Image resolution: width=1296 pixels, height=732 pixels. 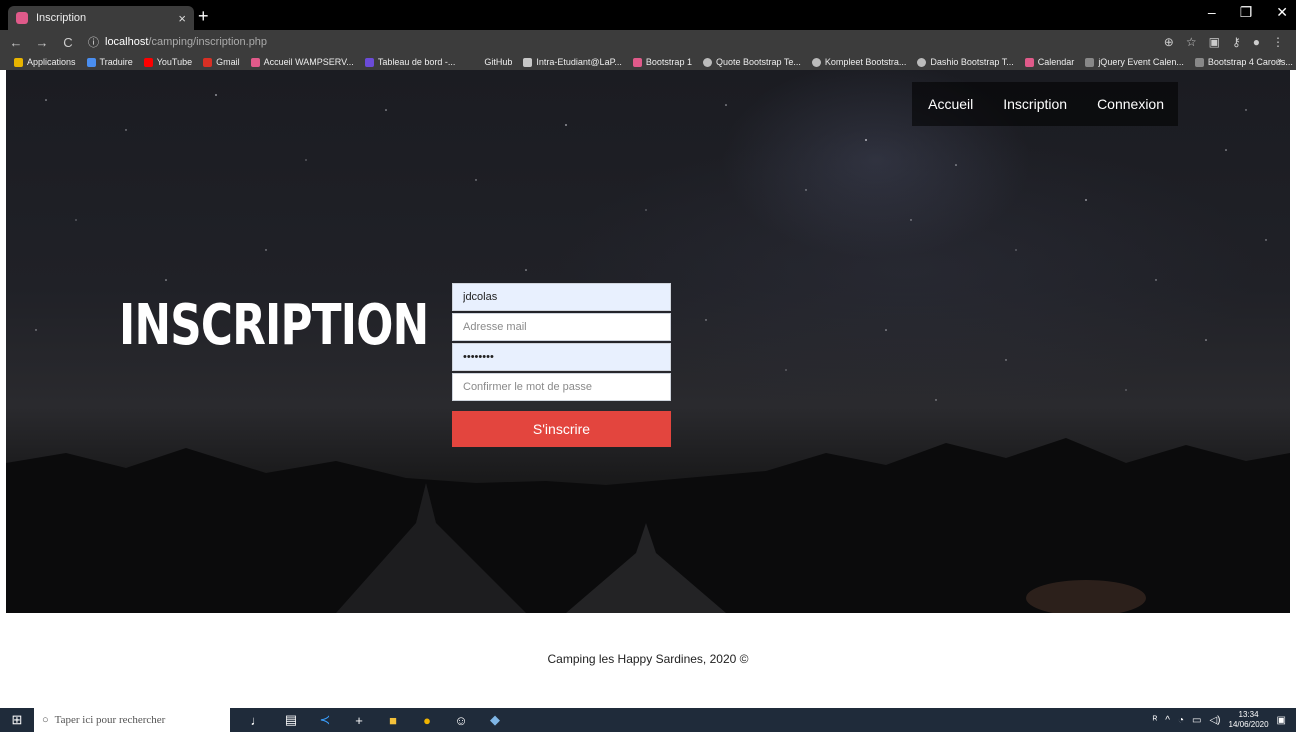 What do you see at coordinates (17, 720) in the screenshot?
I see `windows-start-icon: ⊞` at bounding box center [17, 720].